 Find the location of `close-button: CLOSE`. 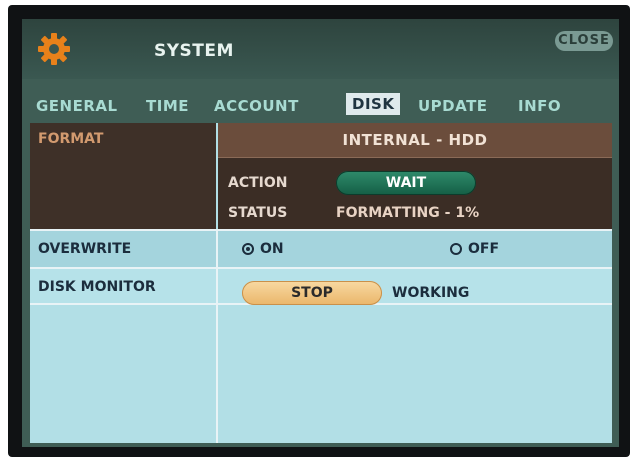

close-button: CLOSE is located at coordinates (584, 41).